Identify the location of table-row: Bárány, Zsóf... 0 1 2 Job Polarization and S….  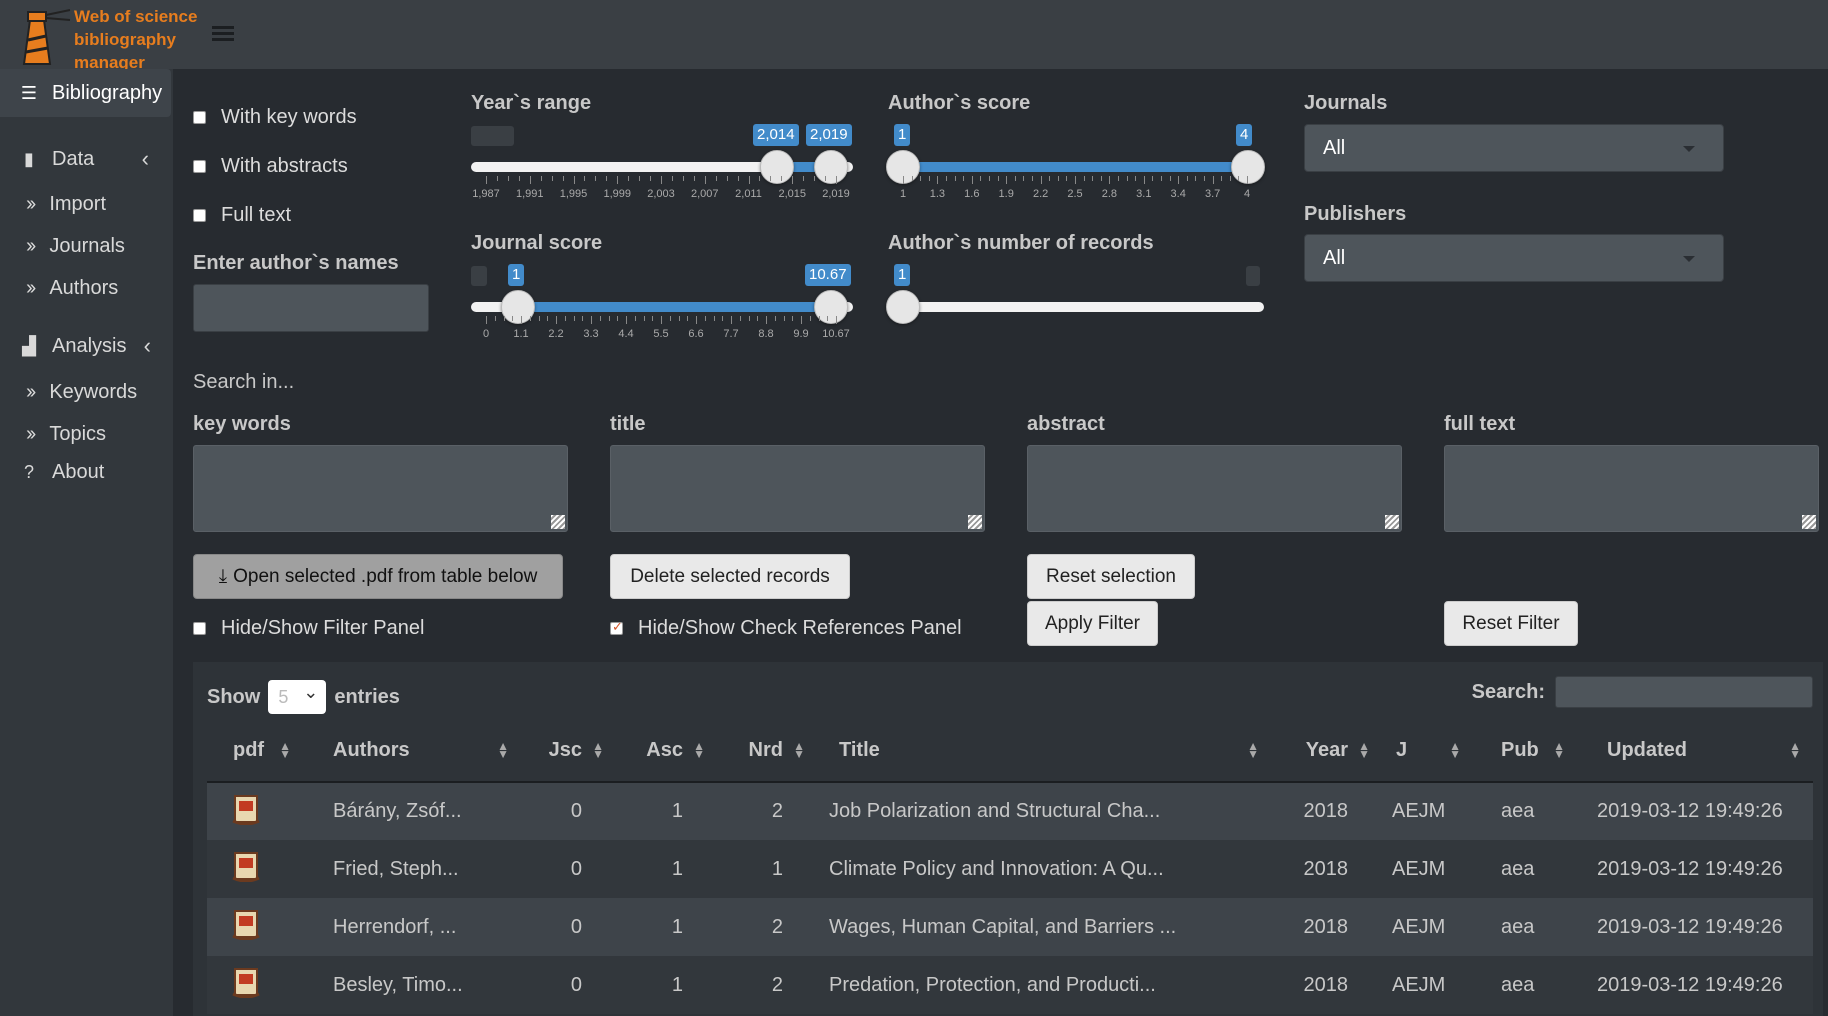
(1010, 811).